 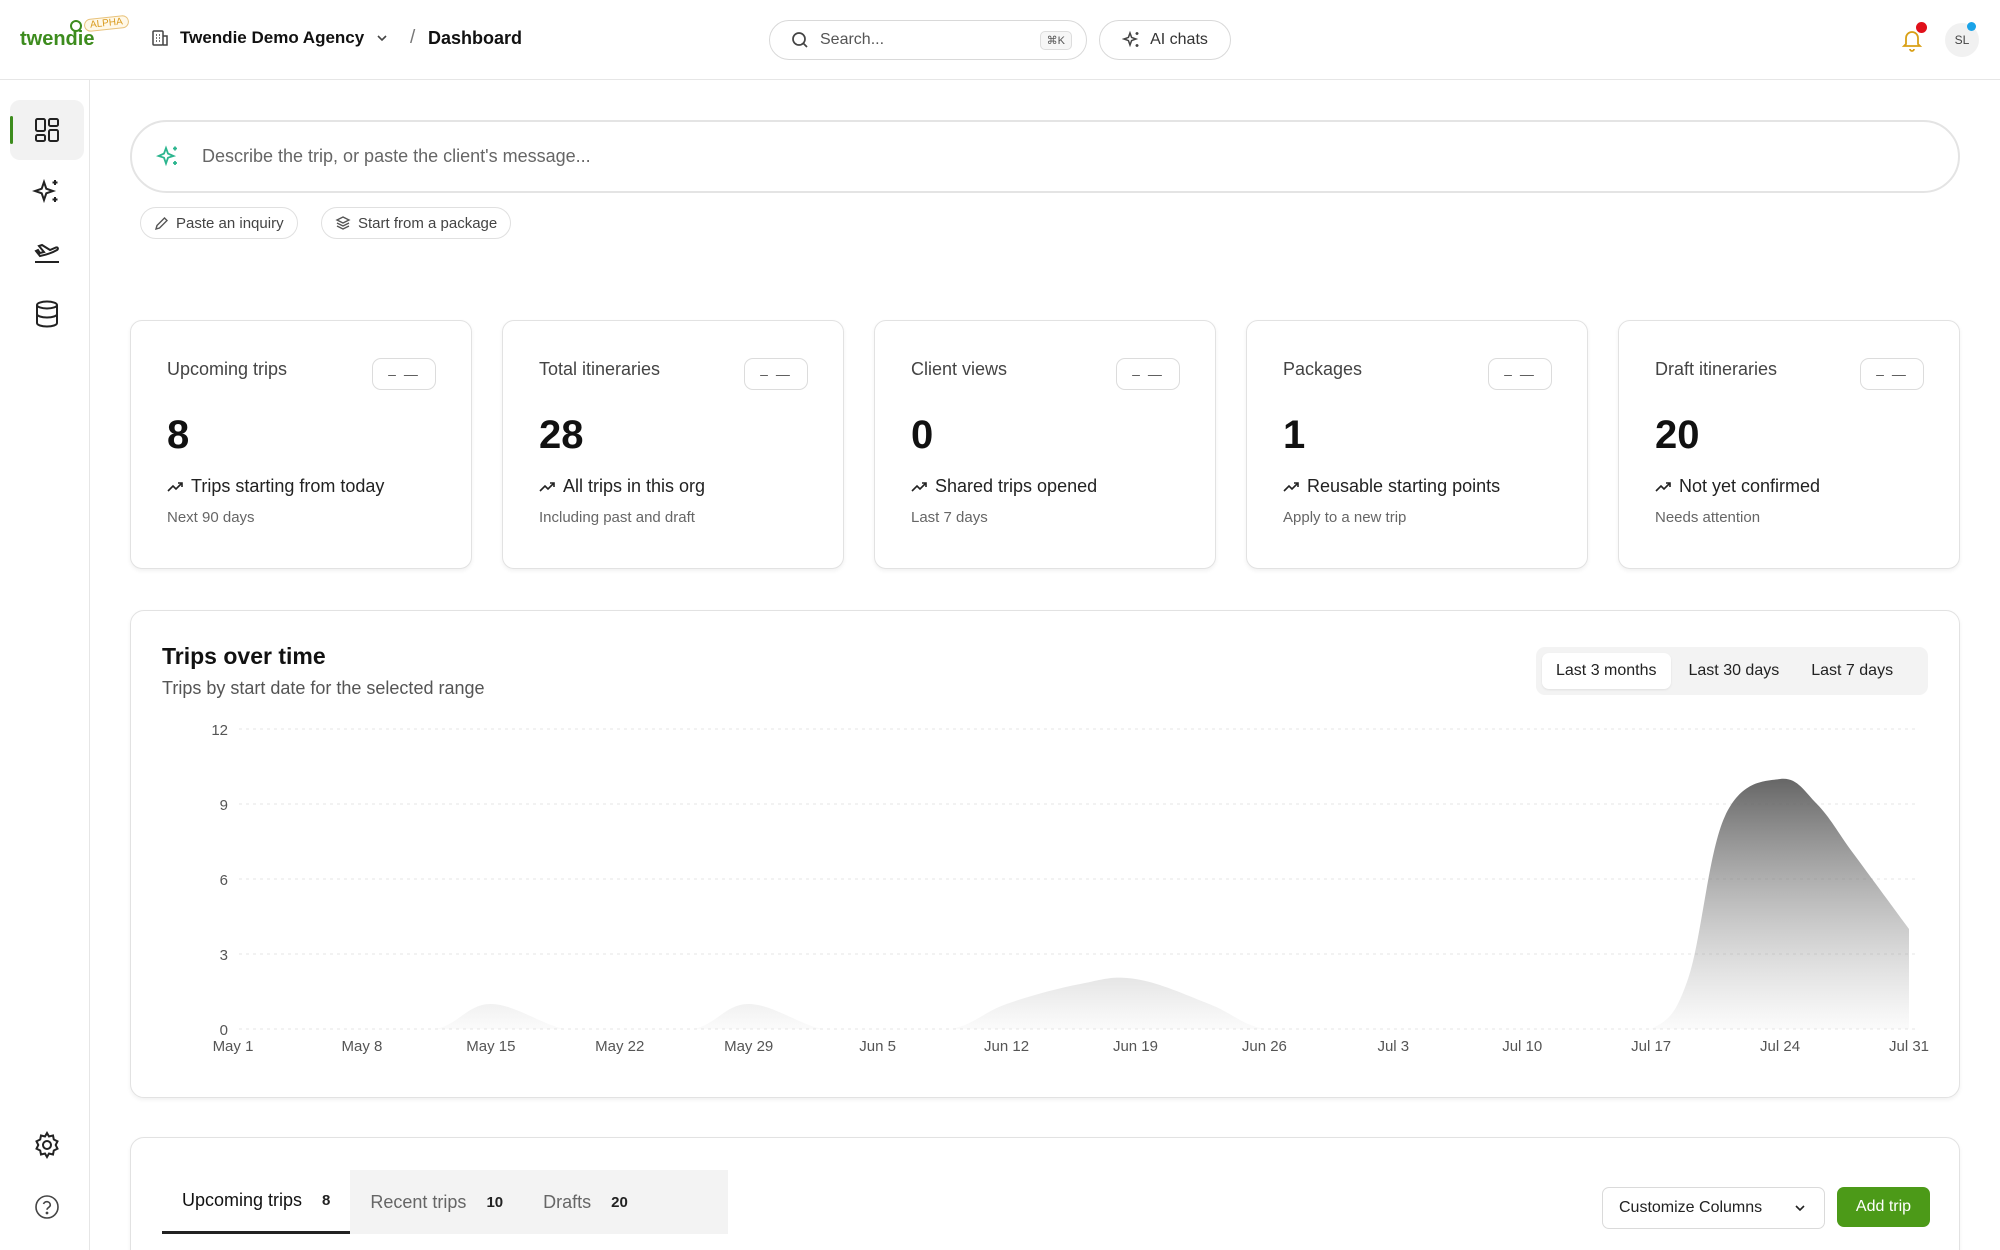 I want to click on stat-subtext: Needs attention, so click(x=1708, y=517).